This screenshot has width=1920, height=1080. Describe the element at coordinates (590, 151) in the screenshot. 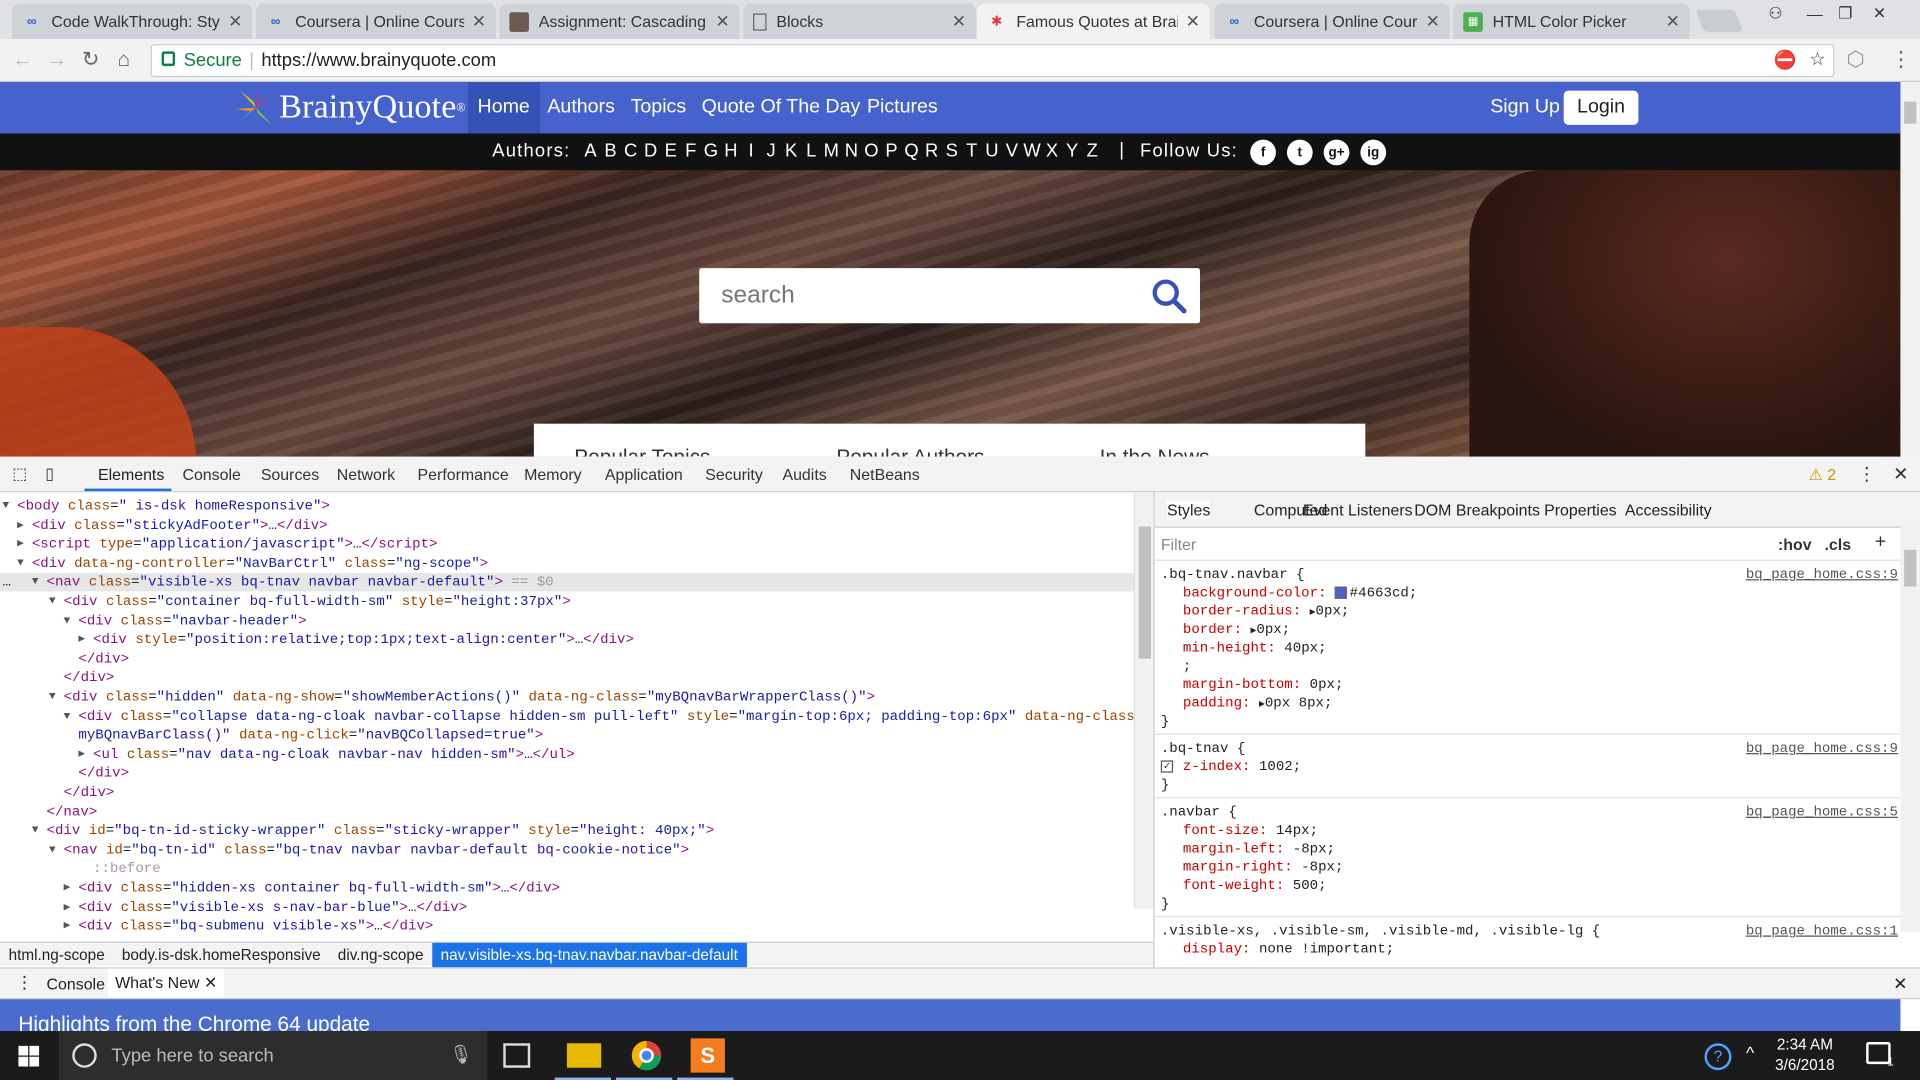

I see `author-letter-link: A` at that location.